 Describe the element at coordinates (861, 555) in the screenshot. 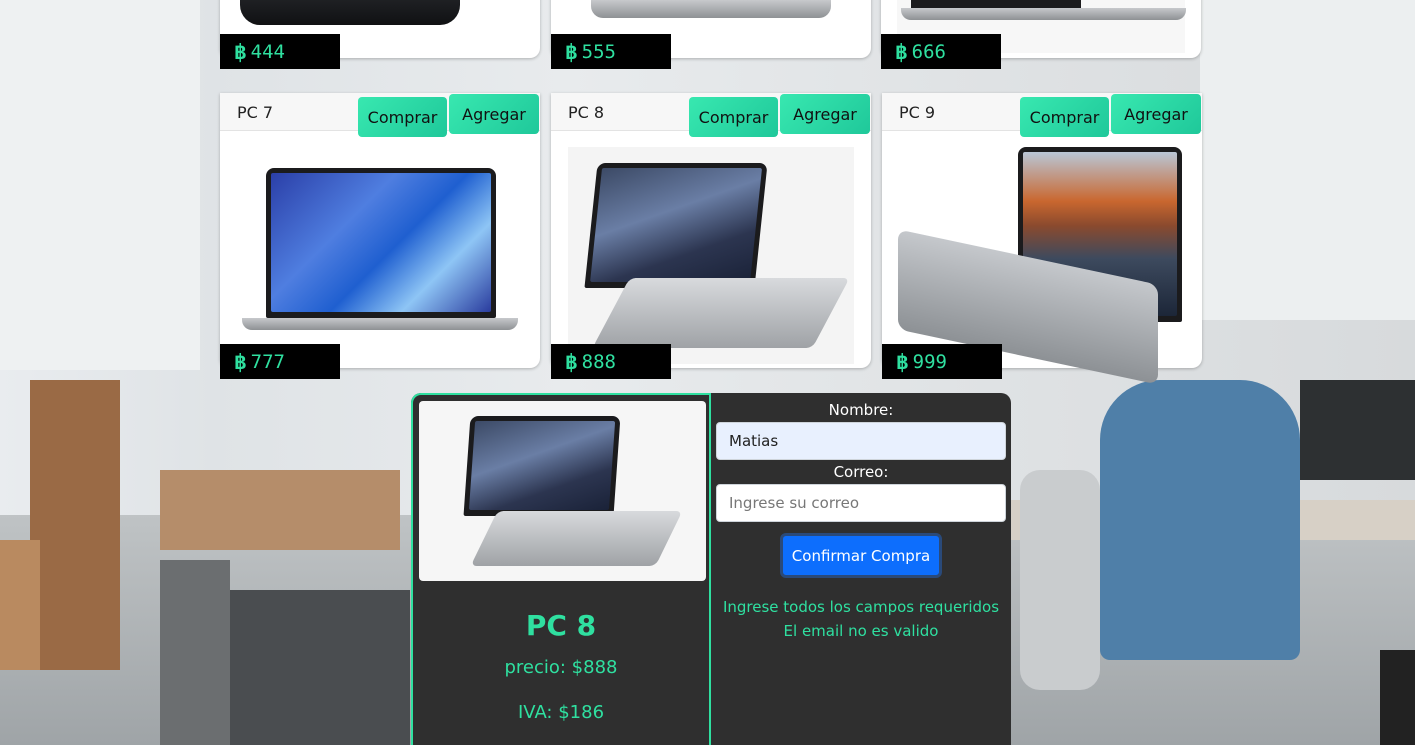

I see `confirm-purchase-button: Confirmar Compra` at that location.